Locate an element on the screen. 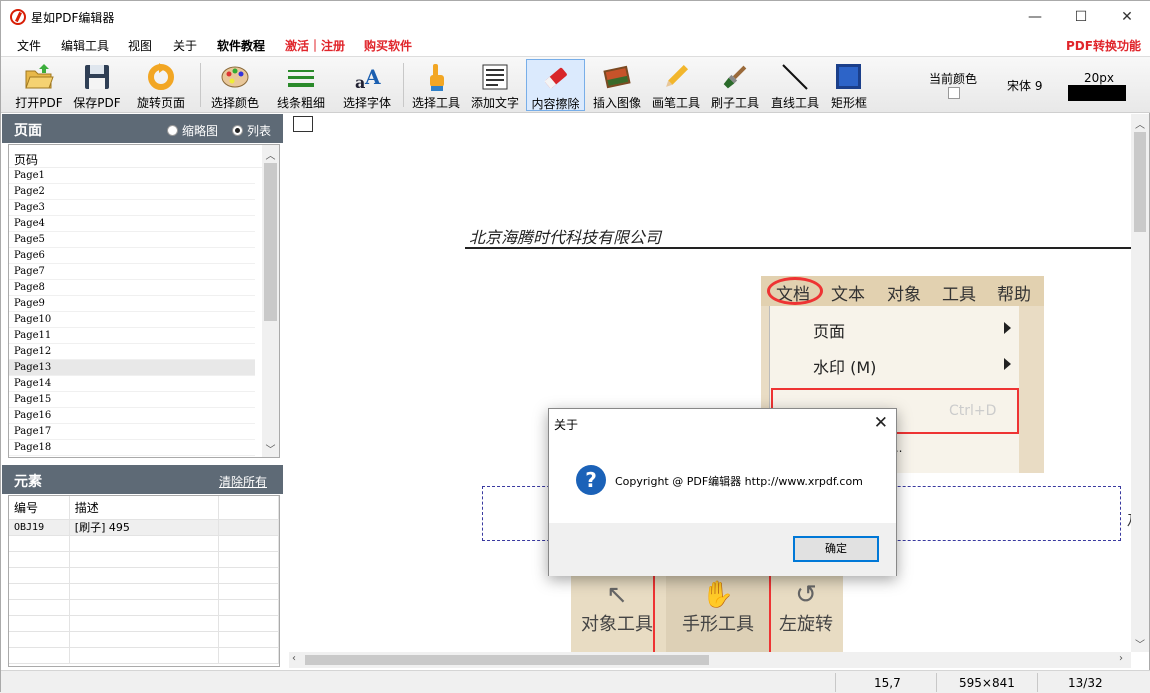 This screenshot has width=1150, height=693. page-list-item: Page17 is located at coordinates (132, 432).